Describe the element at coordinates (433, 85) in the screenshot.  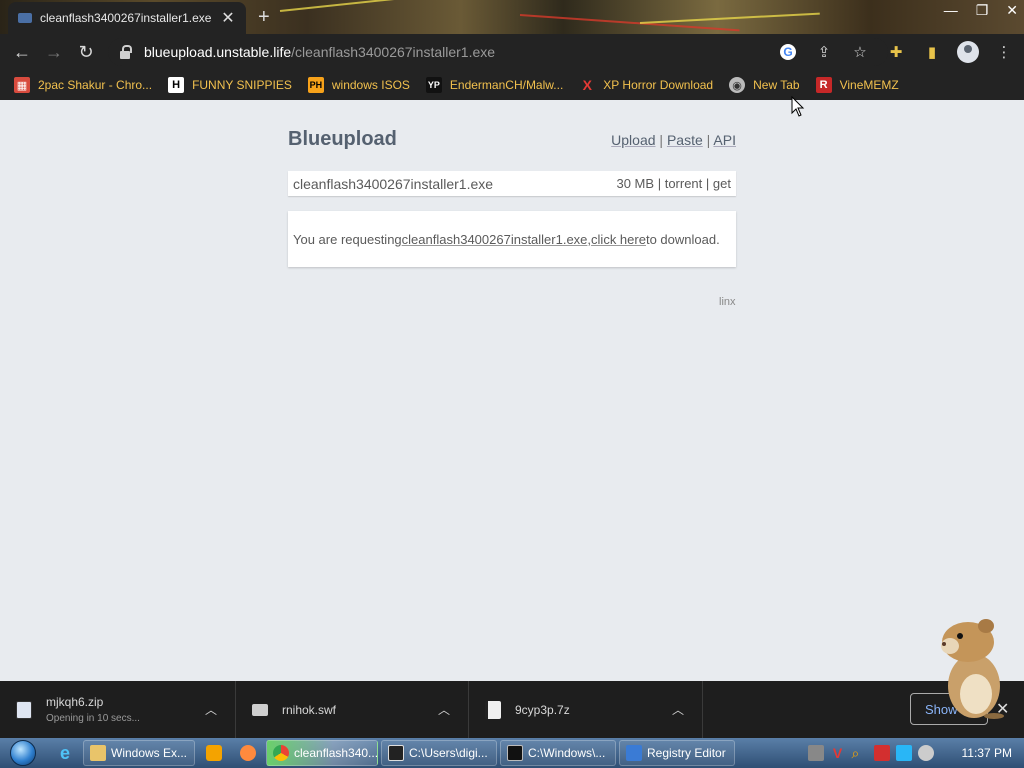
I see `yp-logo-icon: YP` at that location.